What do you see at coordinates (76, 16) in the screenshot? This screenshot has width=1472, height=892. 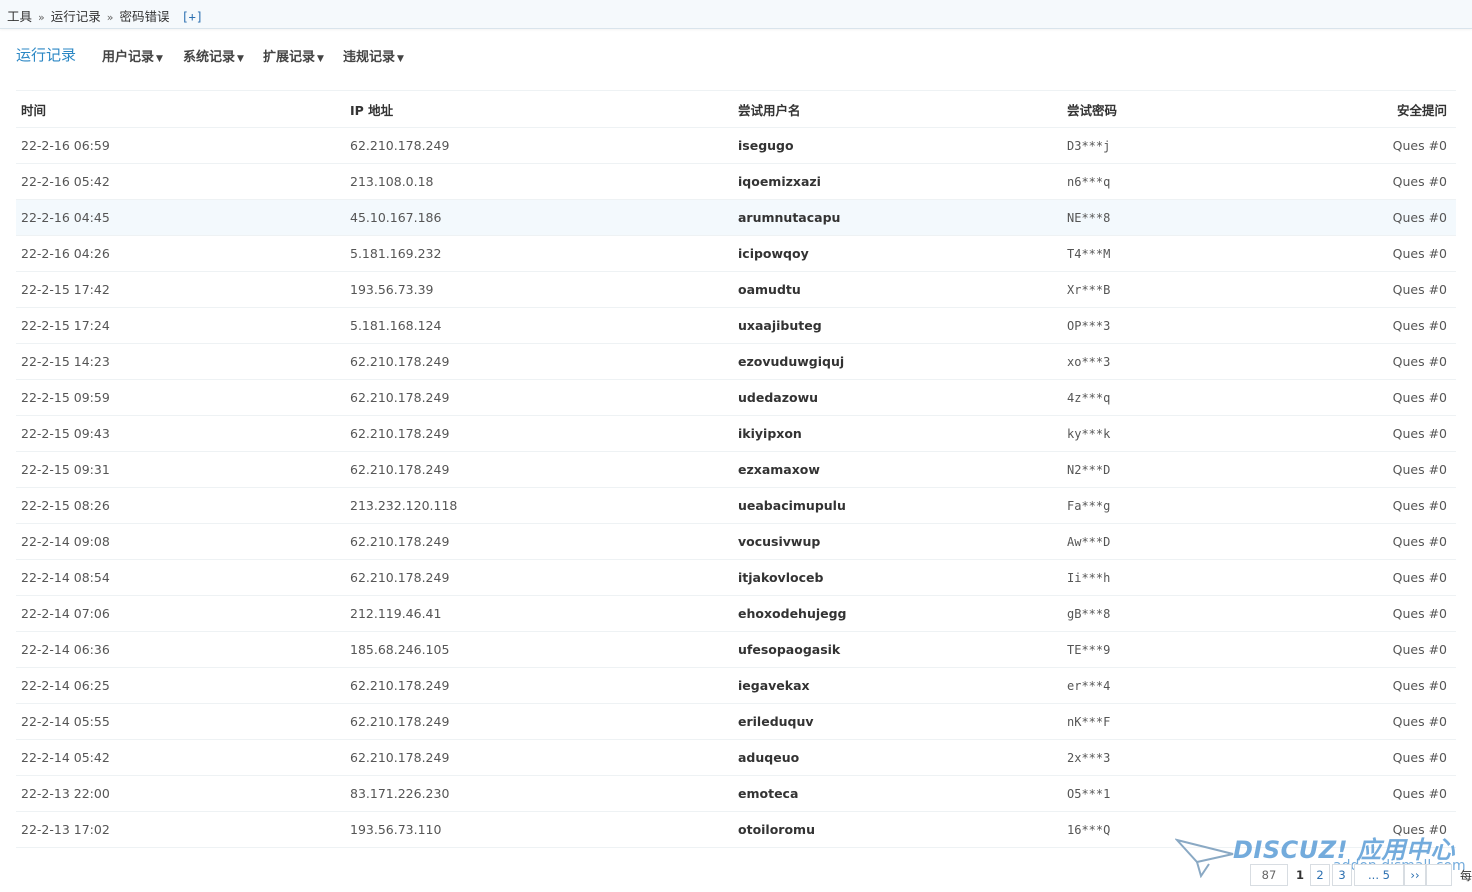 I see `breadcrumb-item-run-log: 运行记录` at bounding box center [76, 16].